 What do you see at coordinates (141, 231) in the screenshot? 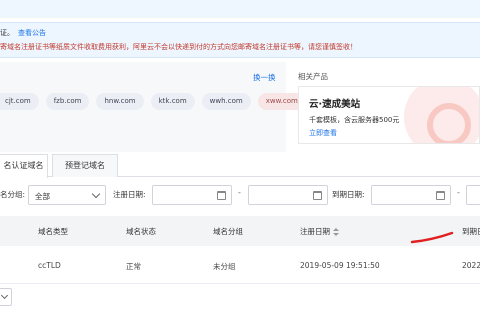
I see `header-domain-status: 域名状态` at bounding box center [141, 231].